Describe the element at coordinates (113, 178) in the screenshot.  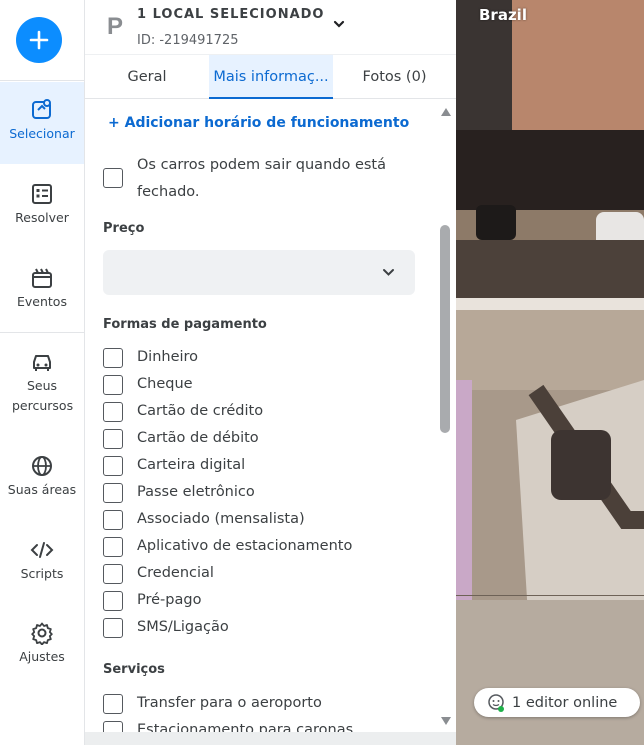
I see `closed-exit-checkbox` at that location.